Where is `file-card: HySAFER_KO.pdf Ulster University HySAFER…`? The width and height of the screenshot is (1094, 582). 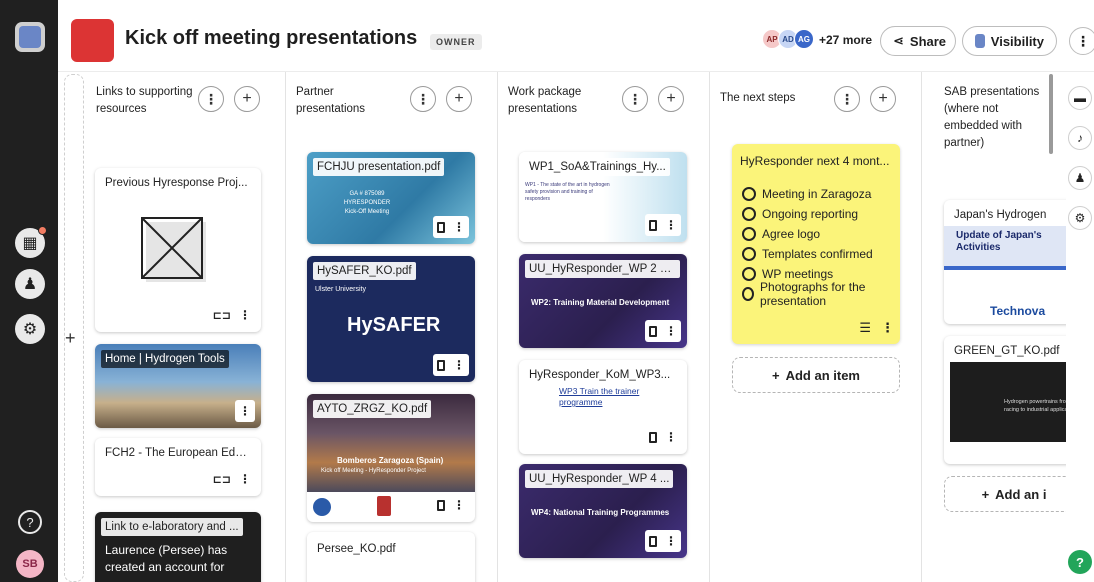
file-card: HySAFER_KO.pdf Ulster University HySAFER… is located at coordinates (391, 319).